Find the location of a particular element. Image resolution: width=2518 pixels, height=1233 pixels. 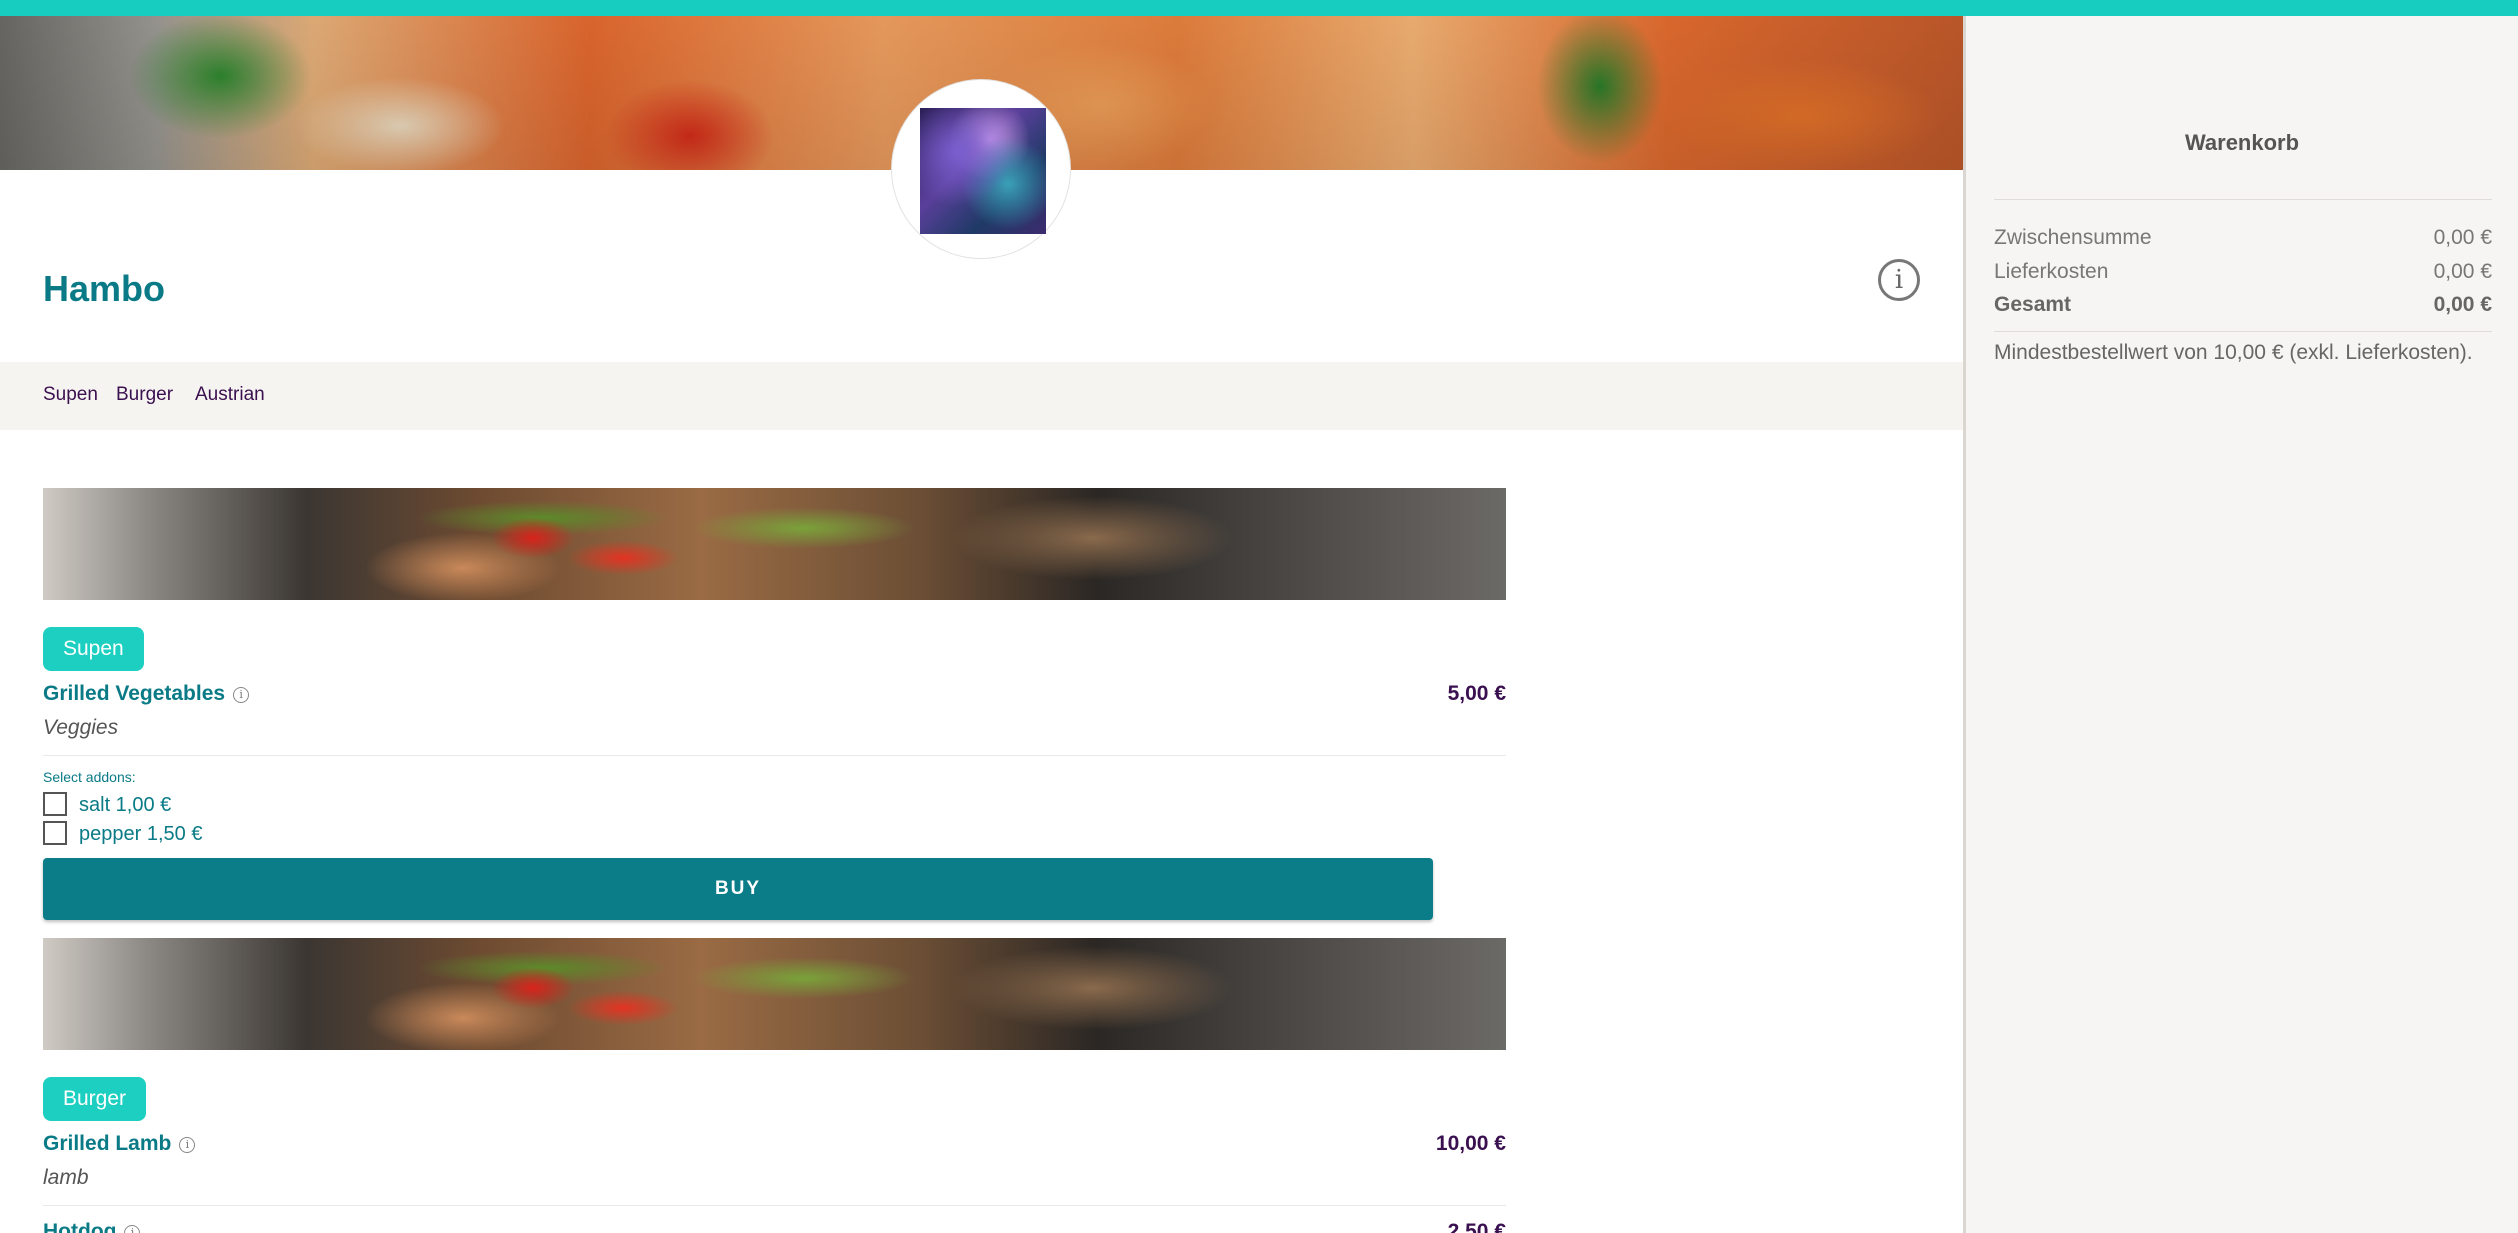

product-name-text: Grilled Lamb is located at coordinates (107, 1143).